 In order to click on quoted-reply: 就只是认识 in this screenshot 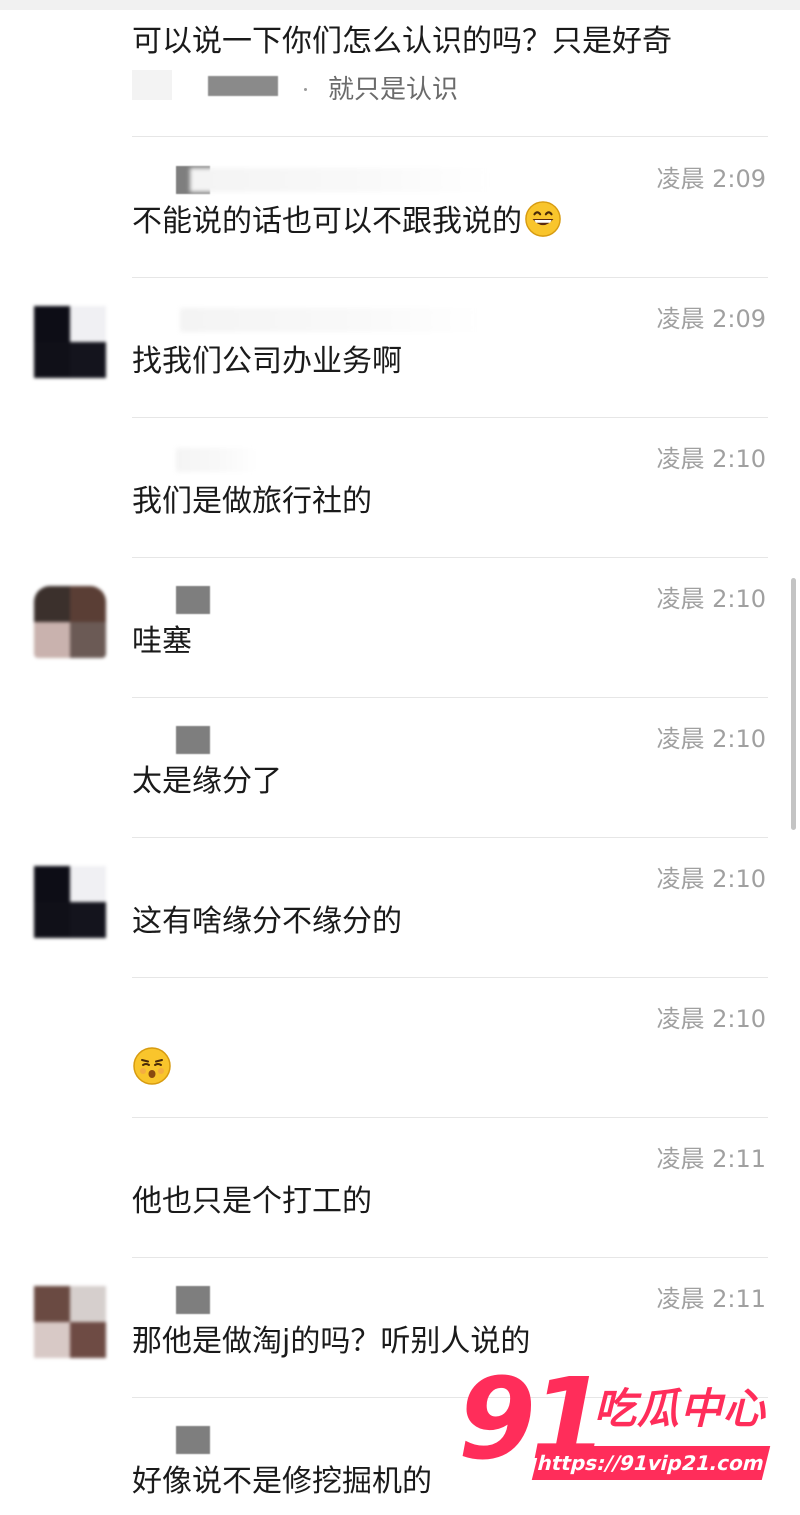, I will do `click(412, 90)`.